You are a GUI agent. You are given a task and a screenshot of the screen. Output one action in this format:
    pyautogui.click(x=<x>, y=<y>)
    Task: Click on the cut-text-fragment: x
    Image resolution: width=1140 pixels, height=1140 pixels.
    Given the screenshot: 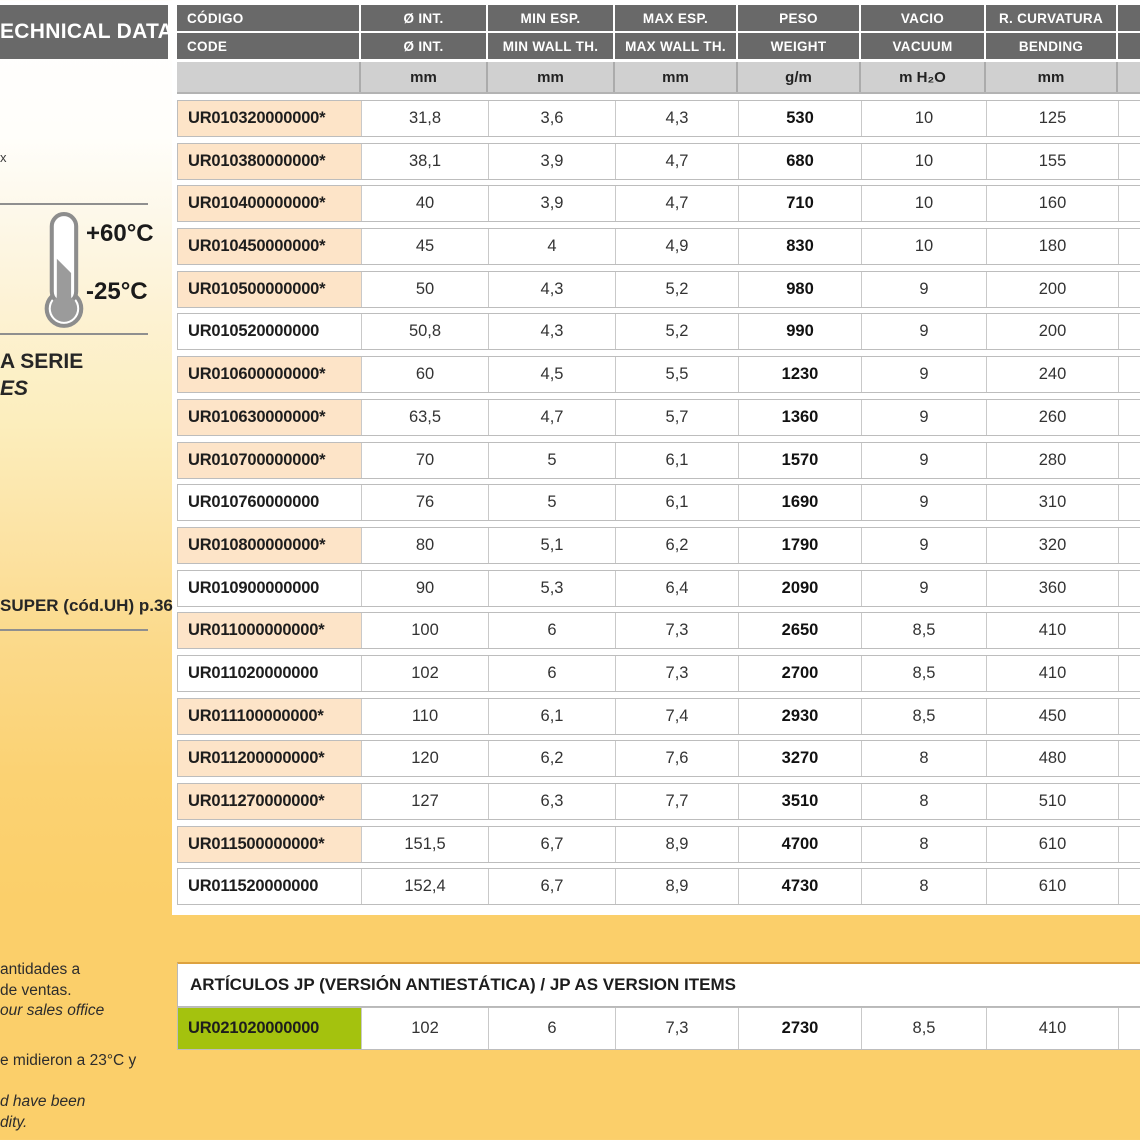 What is the action you would take?
    pyautogui.click(x=3, y=157)
    